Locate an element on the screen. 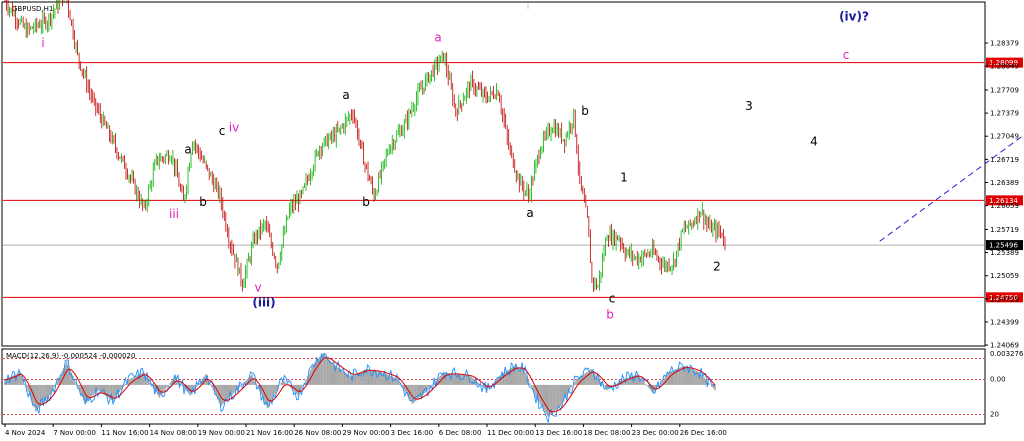 This screenshot has height=441, width=1024. price-tick-label: 1.27709 is located at coordinates (1004, 90).